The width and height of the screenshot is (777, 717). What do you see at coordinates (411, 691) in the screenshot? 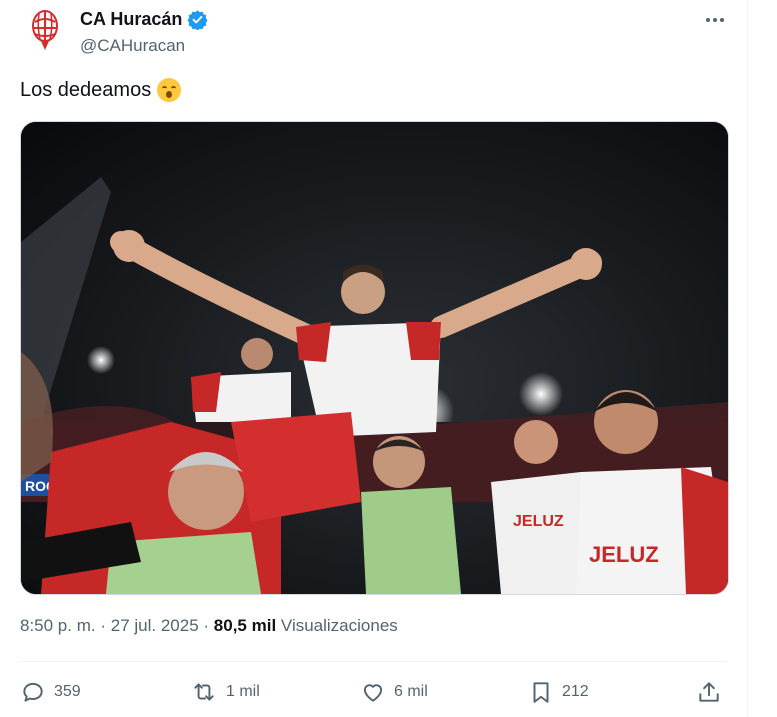
I see `like-count: 6 mil` at bounding box center [411, 691].